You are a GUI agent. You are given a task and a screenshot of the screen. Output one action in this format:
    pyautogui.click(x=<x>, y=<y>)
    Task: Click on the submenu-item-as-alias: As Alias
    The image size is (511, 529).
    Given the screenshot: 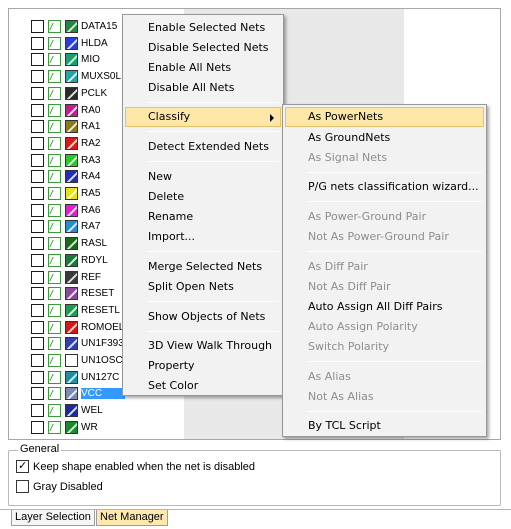 What is the action you would take?
    pyautogui.click(x=384, y=377)
    